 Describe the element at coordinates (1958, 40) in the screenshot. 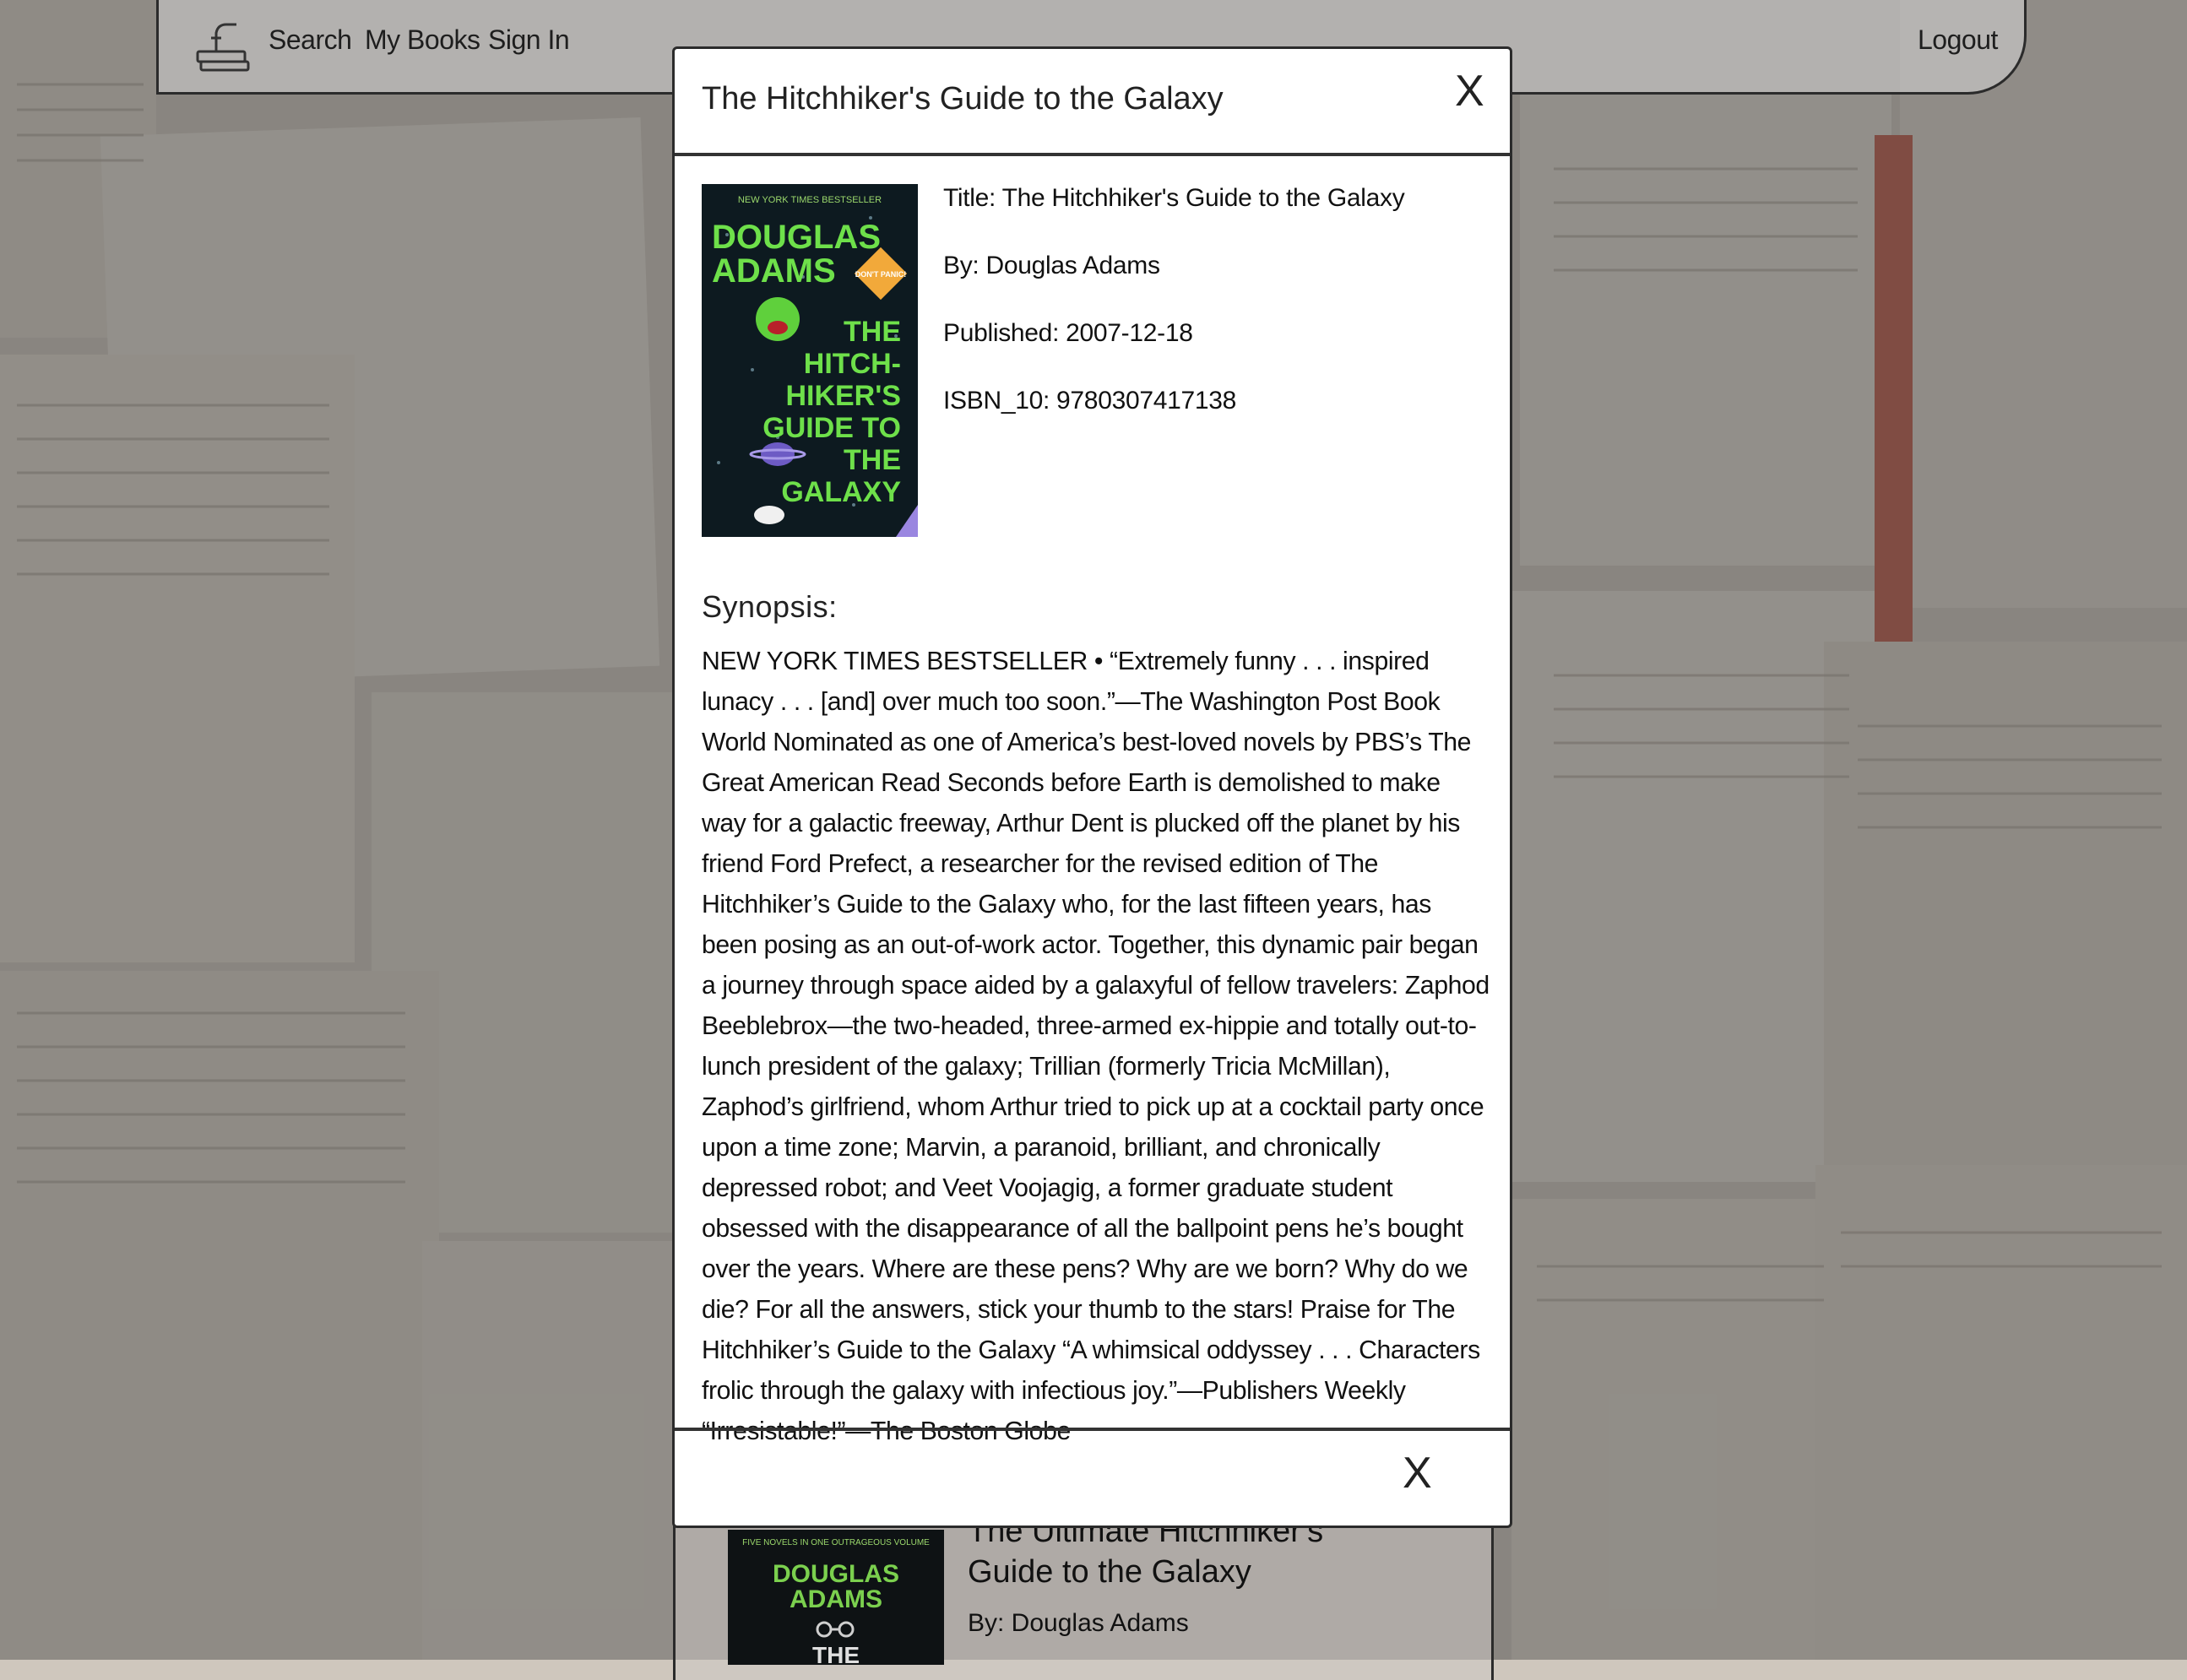

I see `nav-logout-link: Logout` at that location.